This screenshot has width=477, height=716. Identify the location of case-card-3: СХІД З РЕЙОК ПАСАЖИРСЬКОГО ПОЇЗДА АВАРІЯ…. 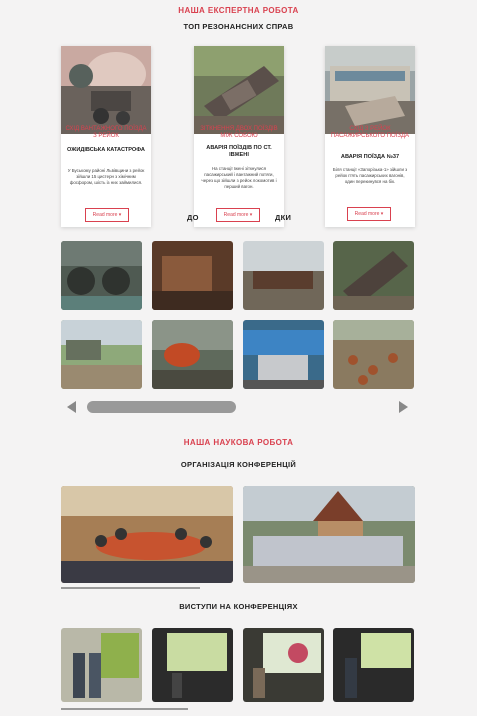
(370, 136).